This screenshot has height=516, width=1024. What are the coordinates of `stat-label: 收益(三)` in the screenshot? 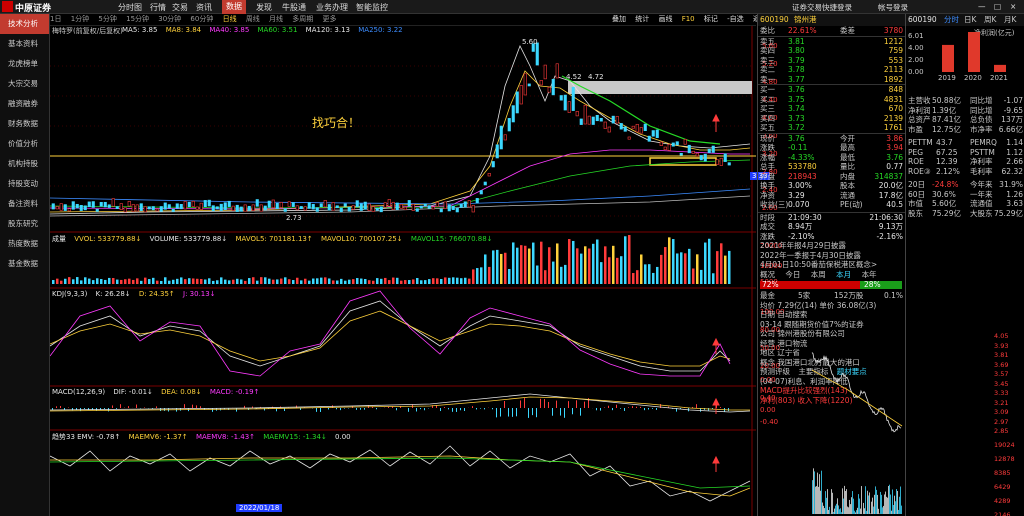 It's located at (774, 204).